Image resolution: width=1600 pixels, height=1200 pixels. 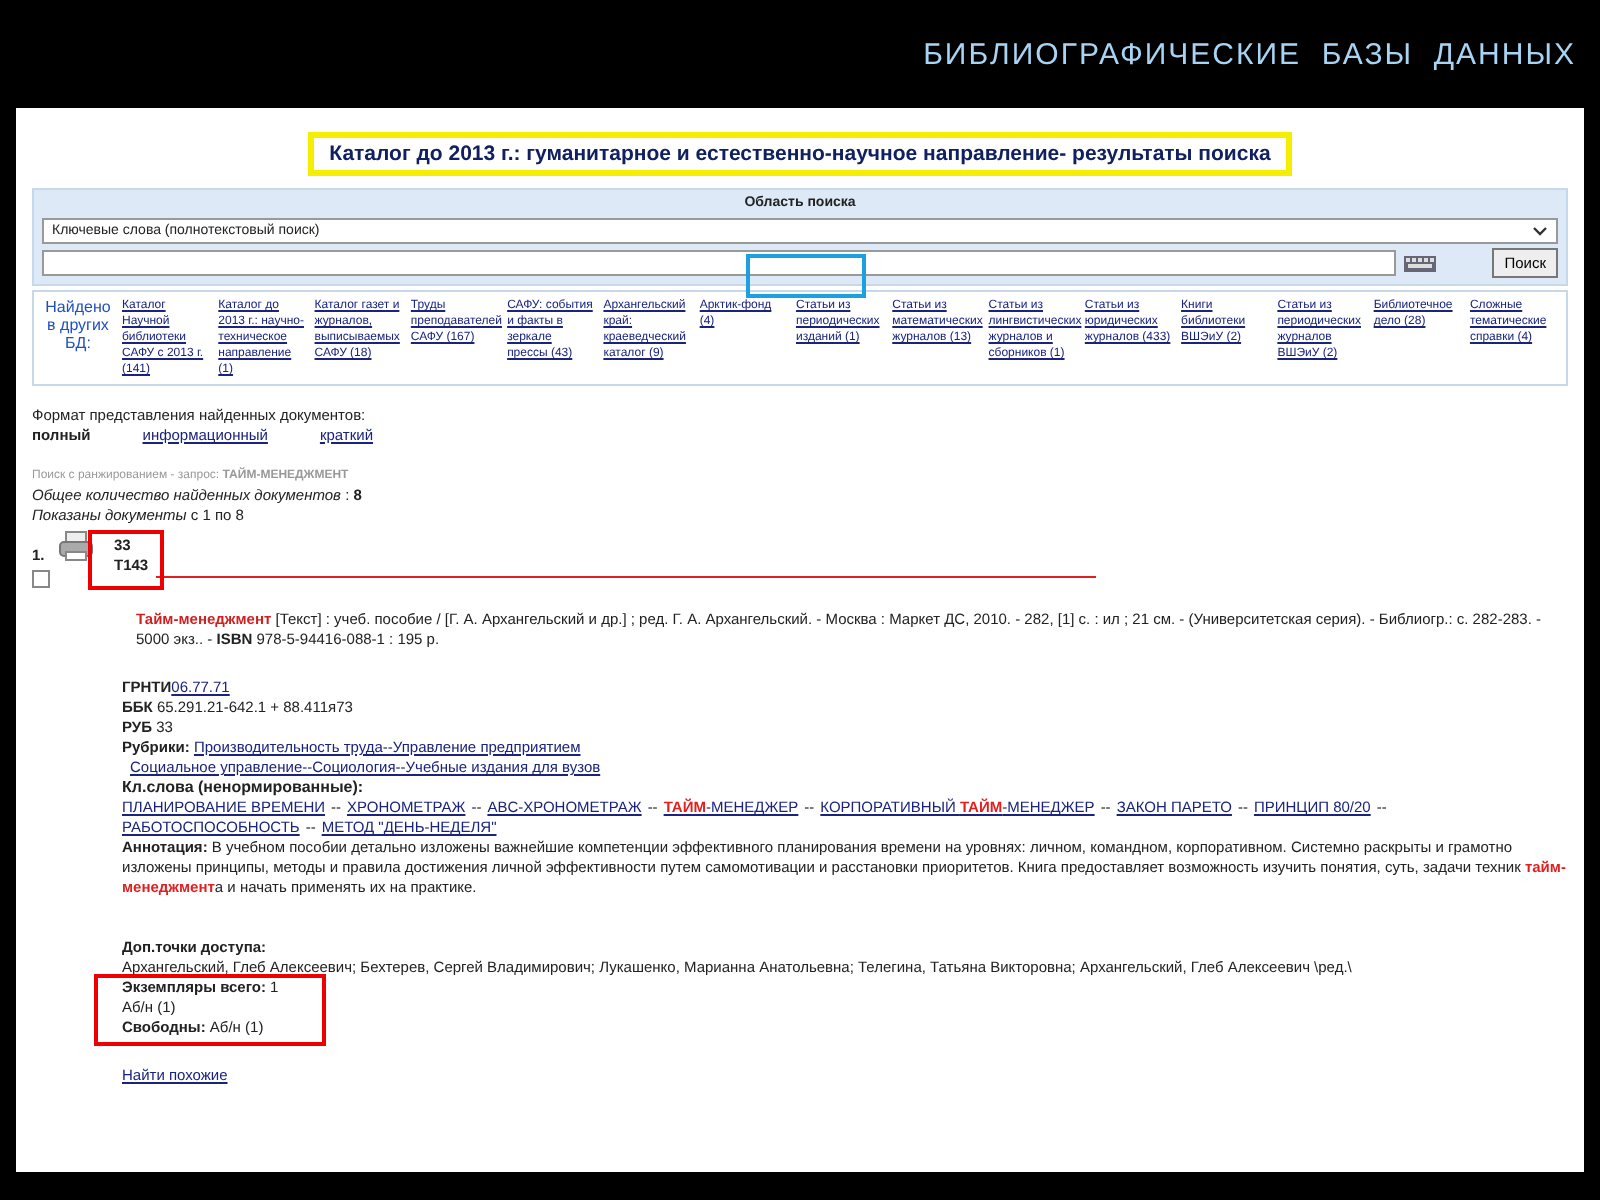 What do you see at coordinates (76, 546) in the screenshot?
I see `printer-icon` at bounding box center [76, 546].